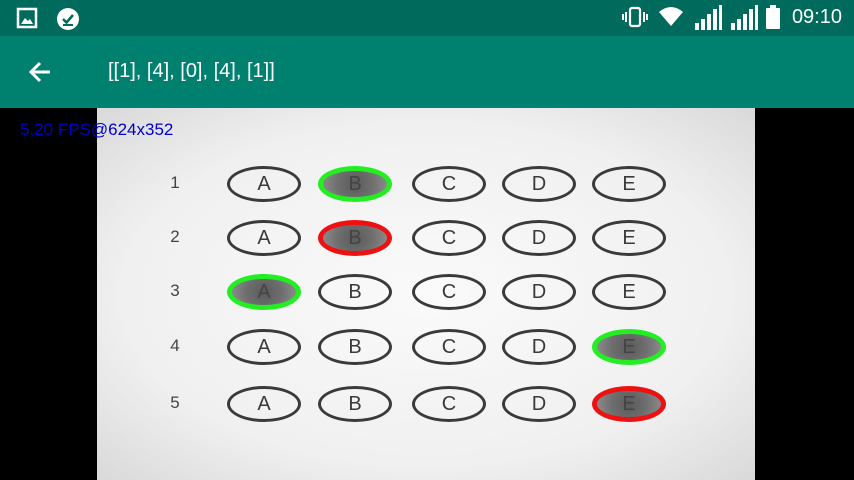  What do you see at coordinates (355, 292) in the screenshot?
I see `answer-bubble-3-b: B` at bounding box center [355, 292].